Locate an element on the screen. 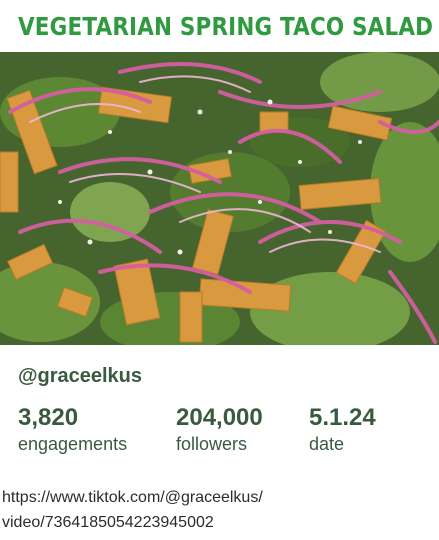  engagements-stat: 3,820 engagements is located at coordinates (72, 429).